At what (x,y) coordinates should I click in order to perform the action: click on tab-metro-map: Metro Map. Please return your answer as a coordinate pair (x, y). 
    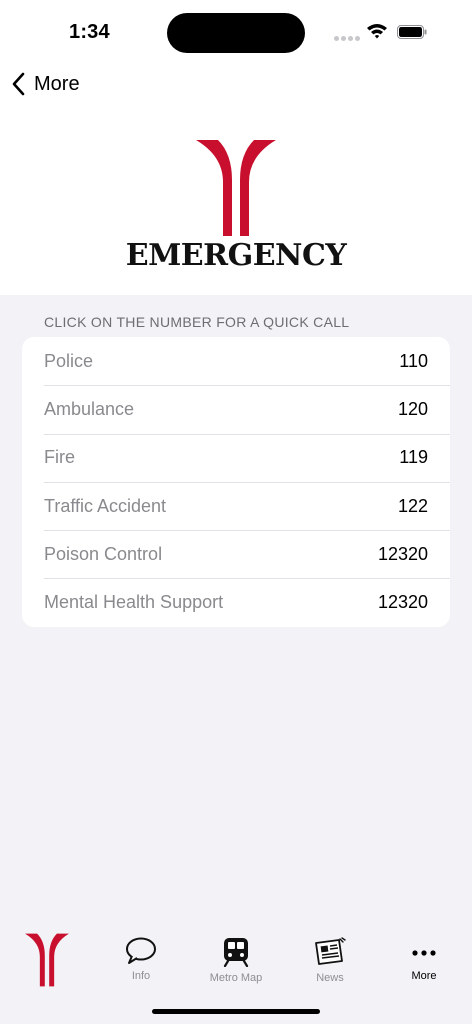
    Looking at the image, I should click on (236, 960).